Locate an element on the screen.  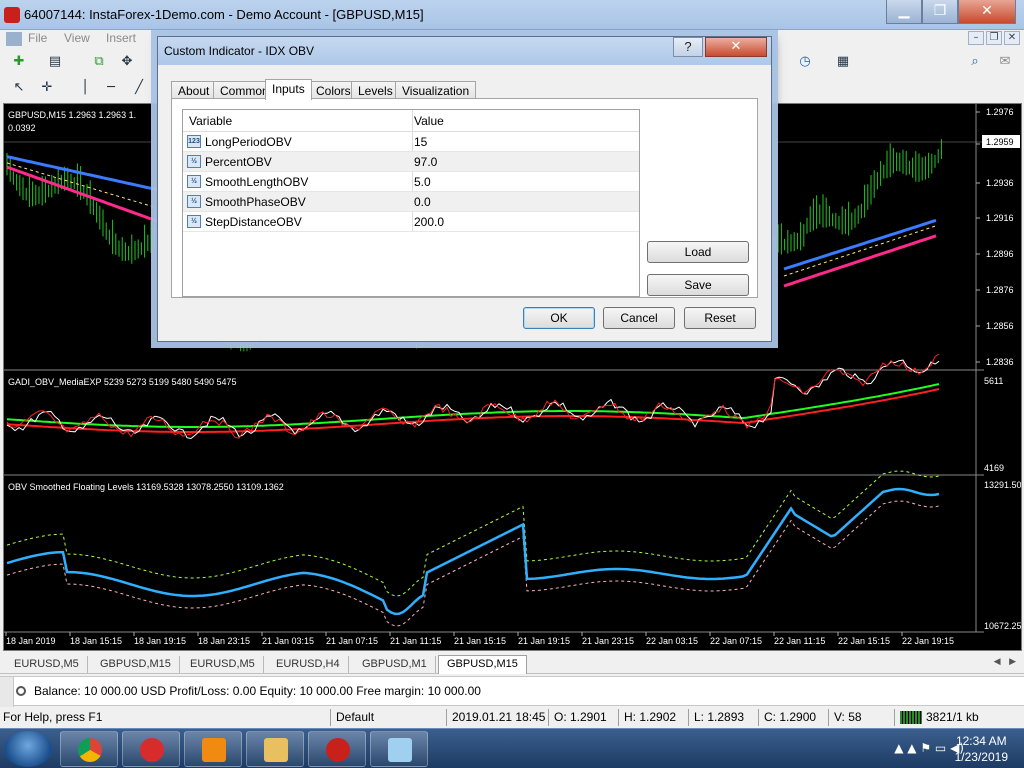
time-tick-label: 21 Jan 19:15 is located at coordinates (544, 641).